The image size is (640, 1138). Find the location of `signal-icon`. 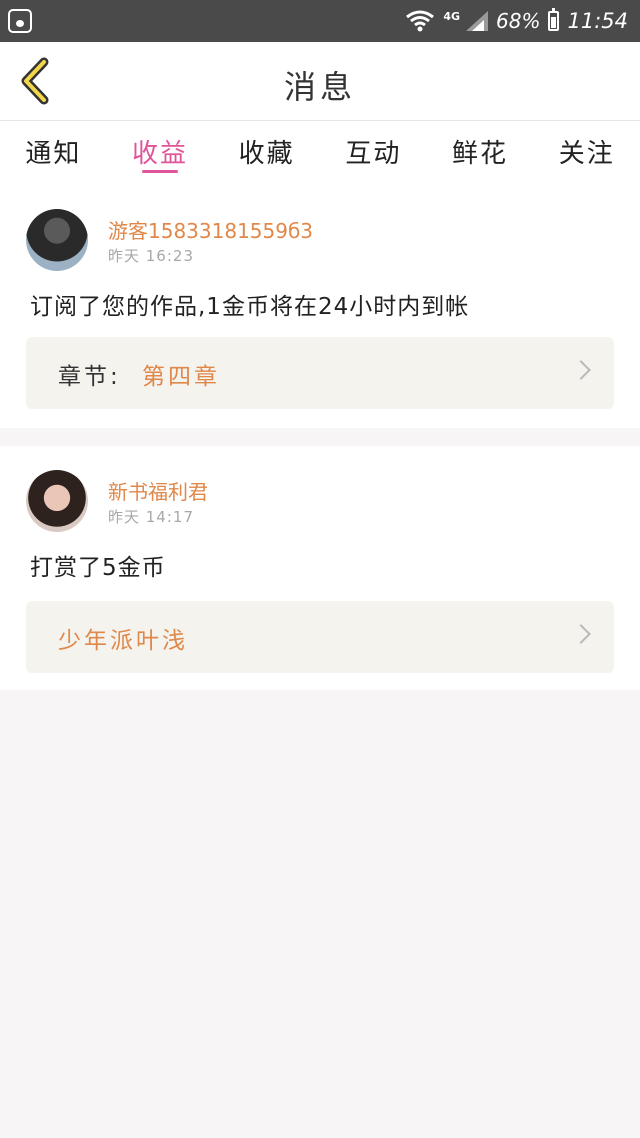

signal-icon is located at coordinates (477, 21).